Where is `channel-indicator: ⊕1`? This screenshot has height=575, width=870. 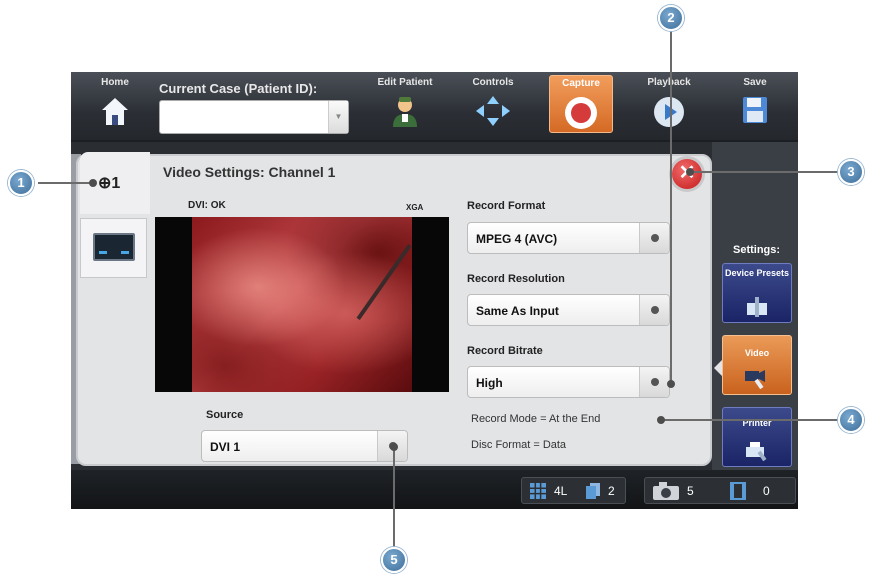
channel-indicator: ⊕1 is located at coordinates (109, 183).